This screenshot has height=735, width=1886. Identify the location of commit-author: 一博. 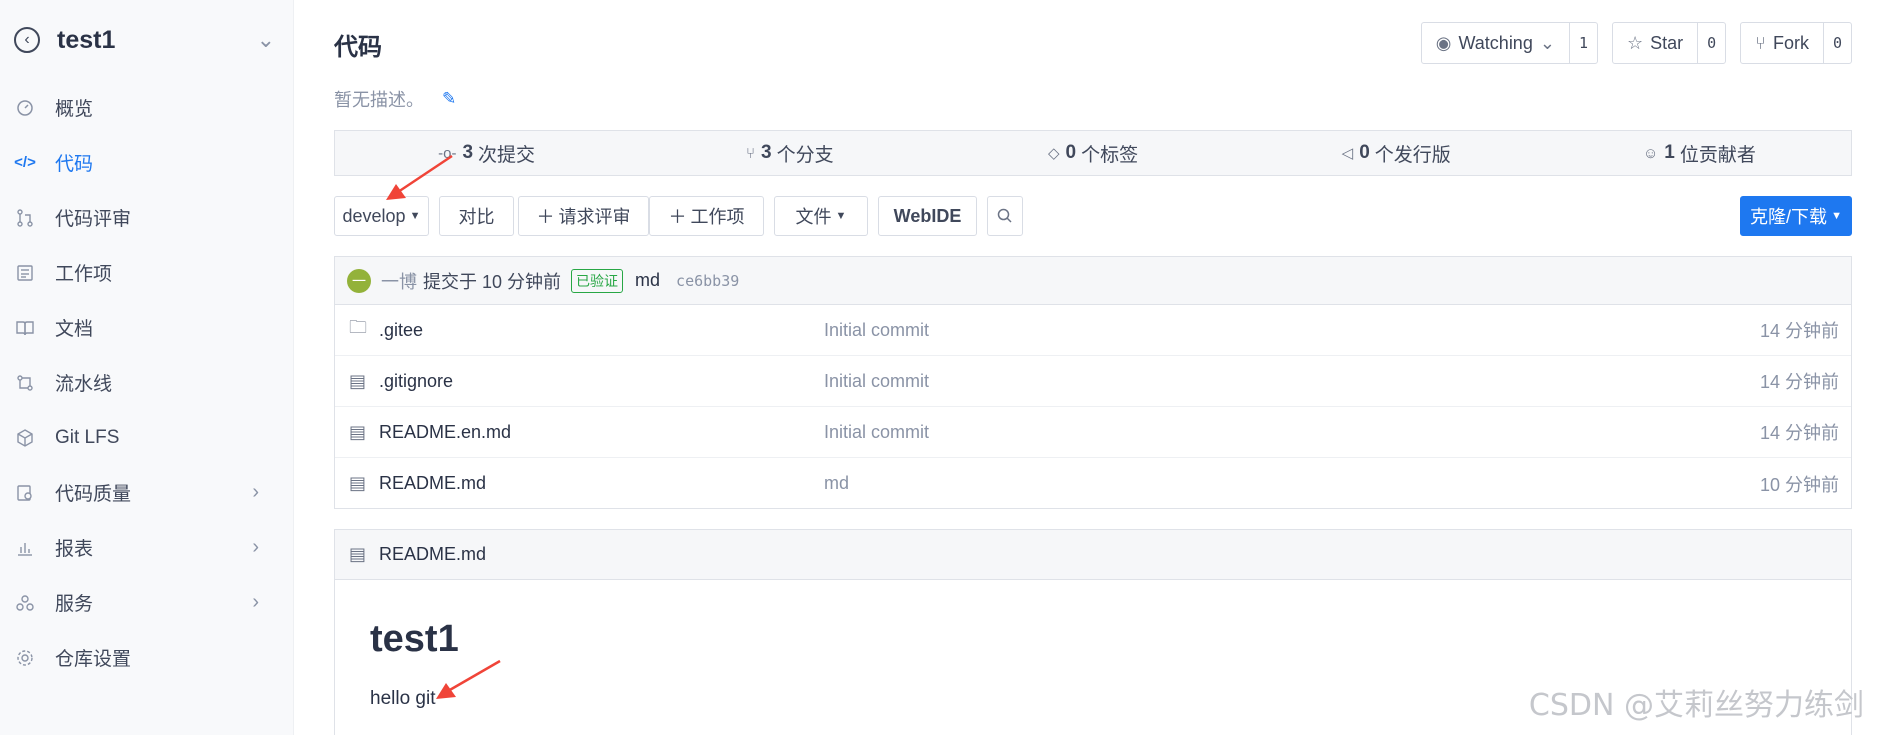
(399, 281).